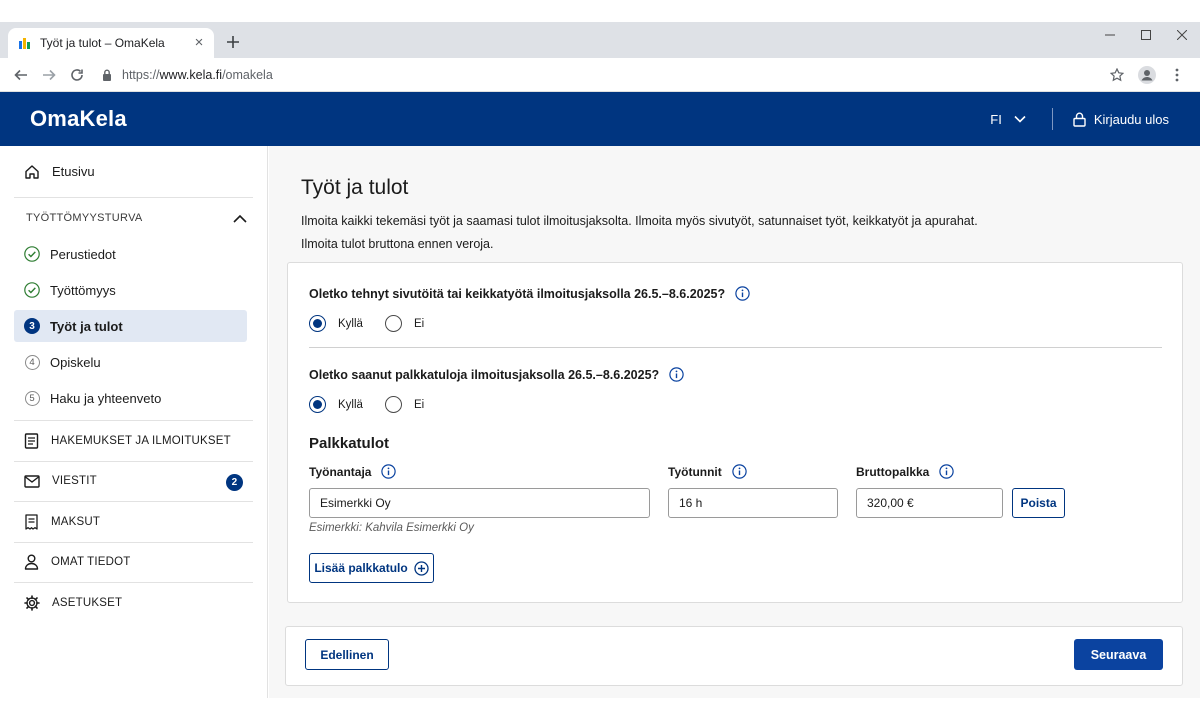 This screenshot has height=720, width=1200. I want to click on sidebar-item-maksut: MAKSUT, so click(133, 521).